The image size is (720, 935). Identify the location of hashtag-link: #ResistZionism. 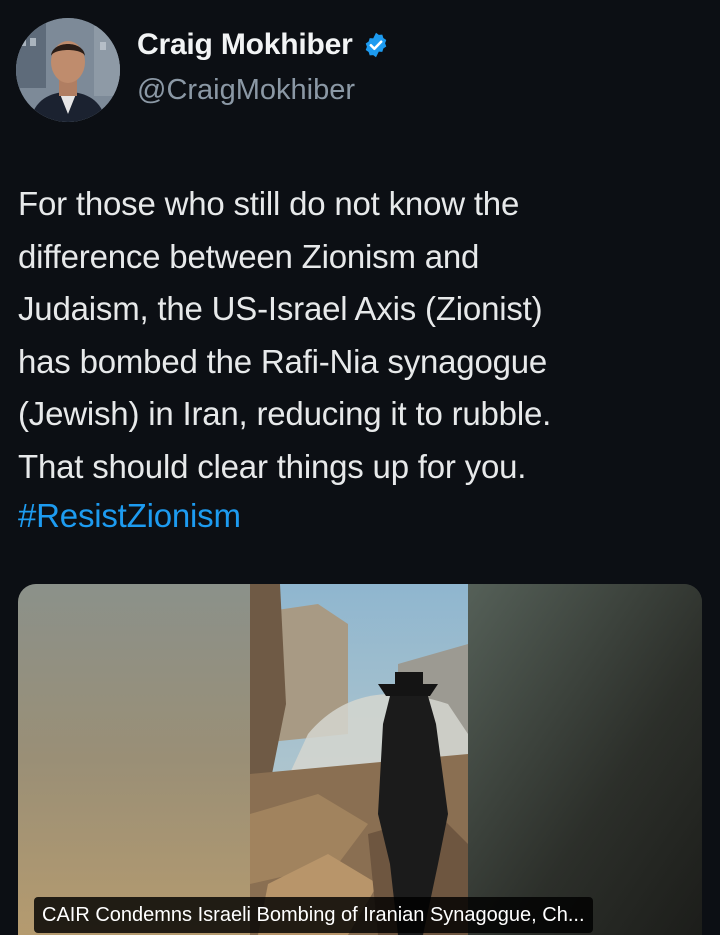
(129, 516).